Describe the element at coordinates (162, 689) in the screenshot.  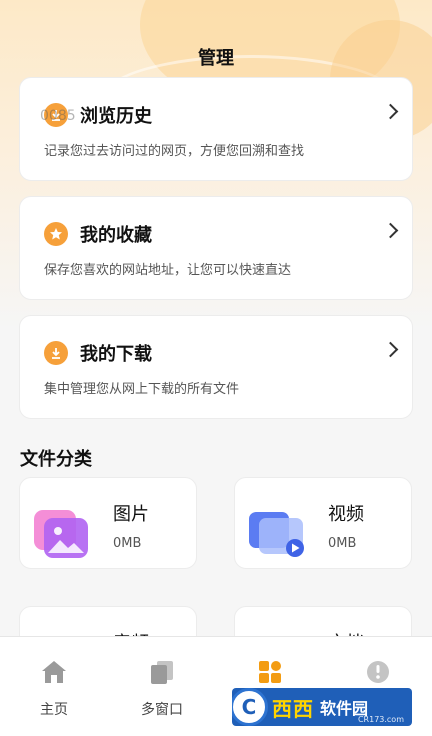
I see `nav-multi-window: 多窗口` at that location.